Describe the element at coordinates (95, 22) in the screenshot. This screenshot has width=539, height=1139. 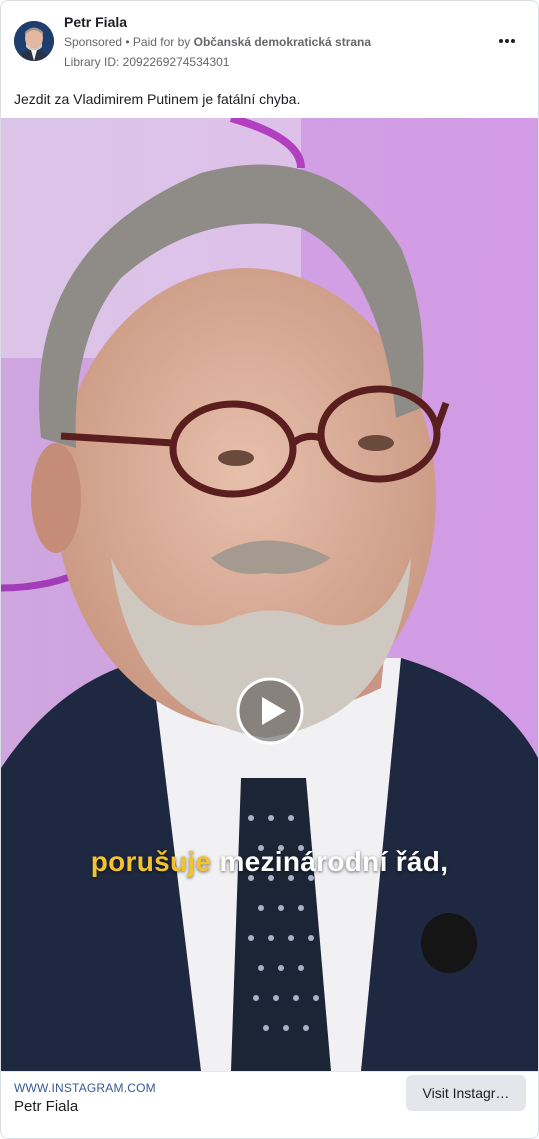
I see `page-name: Petr Fiala` at that location.